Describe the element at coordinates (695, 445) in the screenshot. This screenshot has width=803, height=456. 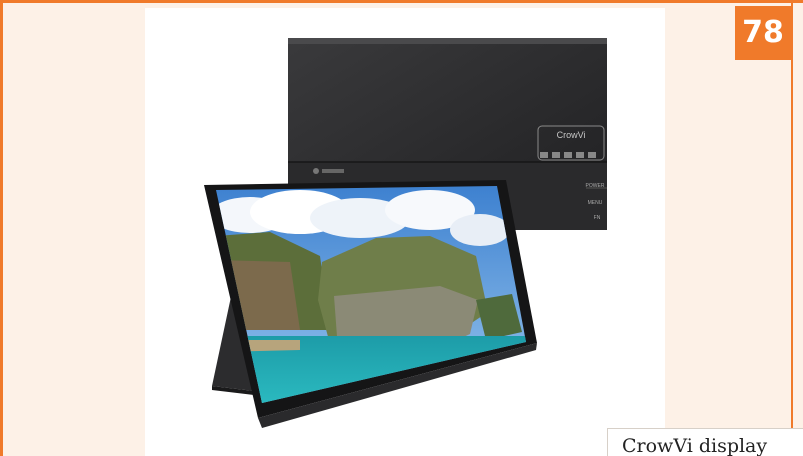
I see `caption-text: CrowVi display` at that location.